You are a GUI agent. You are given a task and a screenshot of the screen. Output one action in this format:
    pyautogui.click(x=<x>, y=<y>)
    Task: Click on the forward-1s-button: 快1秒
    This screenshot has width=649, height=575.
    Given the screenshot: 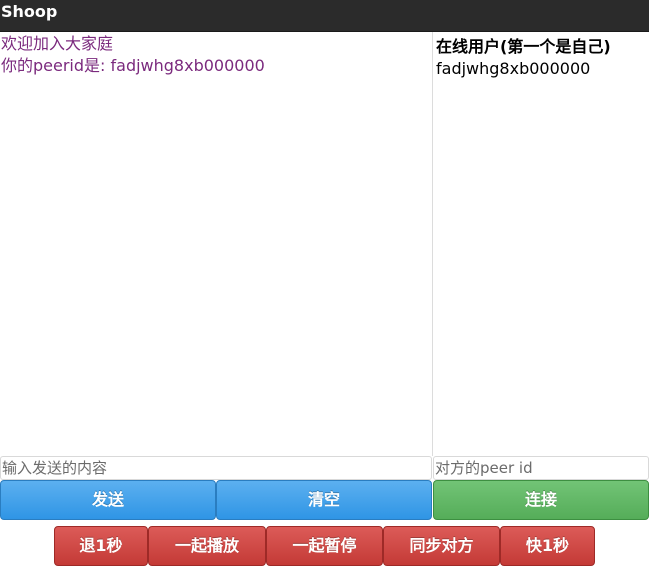 What is the action you would take?
    pyautogui.click(x=547, y=546)
    